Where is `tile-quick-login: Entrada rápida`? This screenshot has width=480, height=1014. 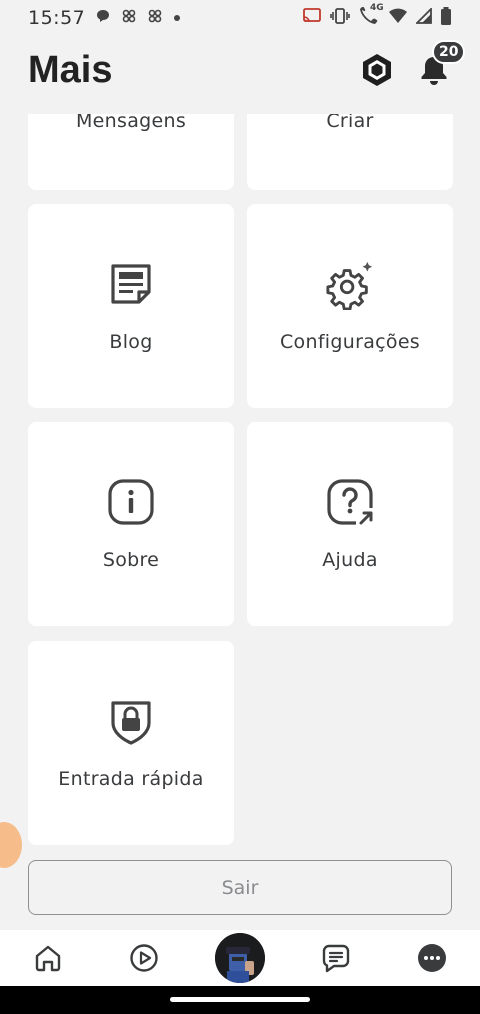 tile-quick-login: Entrada rápida is located at coordinates (131, 743).